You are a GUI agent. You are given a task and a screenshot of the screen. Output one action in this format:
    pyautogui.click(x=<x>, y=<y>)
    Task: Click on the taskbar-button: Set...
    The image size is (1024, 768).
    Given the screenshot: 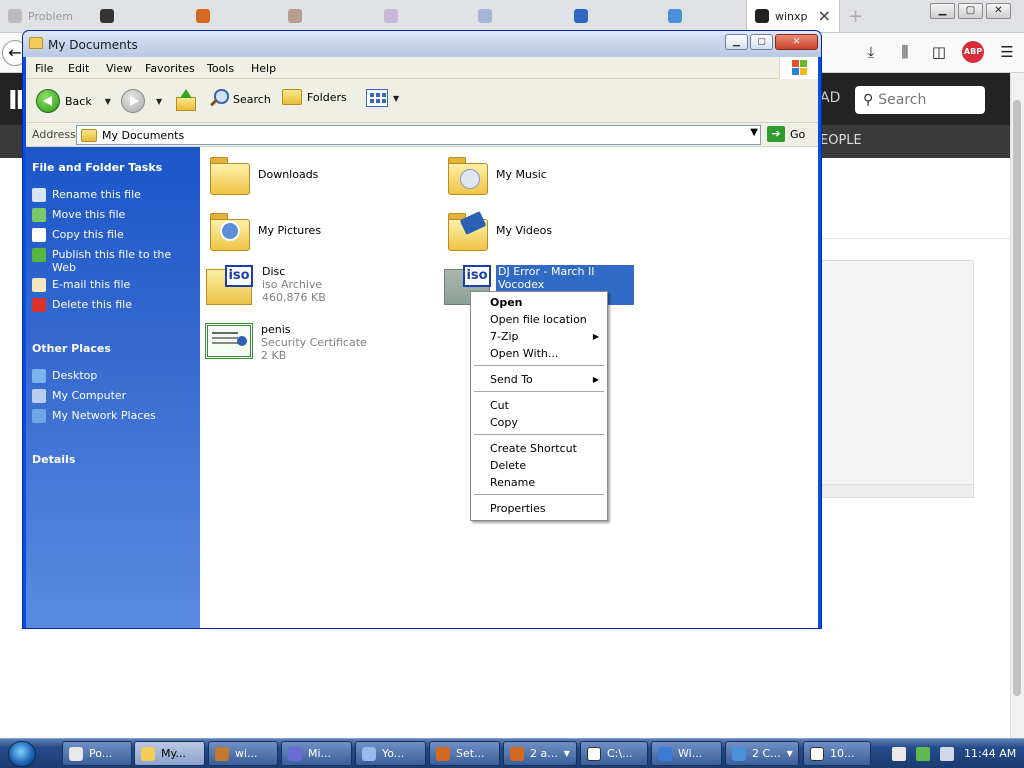 What is the action you would take?
    pyautogui.click(x=464, y=753)
    